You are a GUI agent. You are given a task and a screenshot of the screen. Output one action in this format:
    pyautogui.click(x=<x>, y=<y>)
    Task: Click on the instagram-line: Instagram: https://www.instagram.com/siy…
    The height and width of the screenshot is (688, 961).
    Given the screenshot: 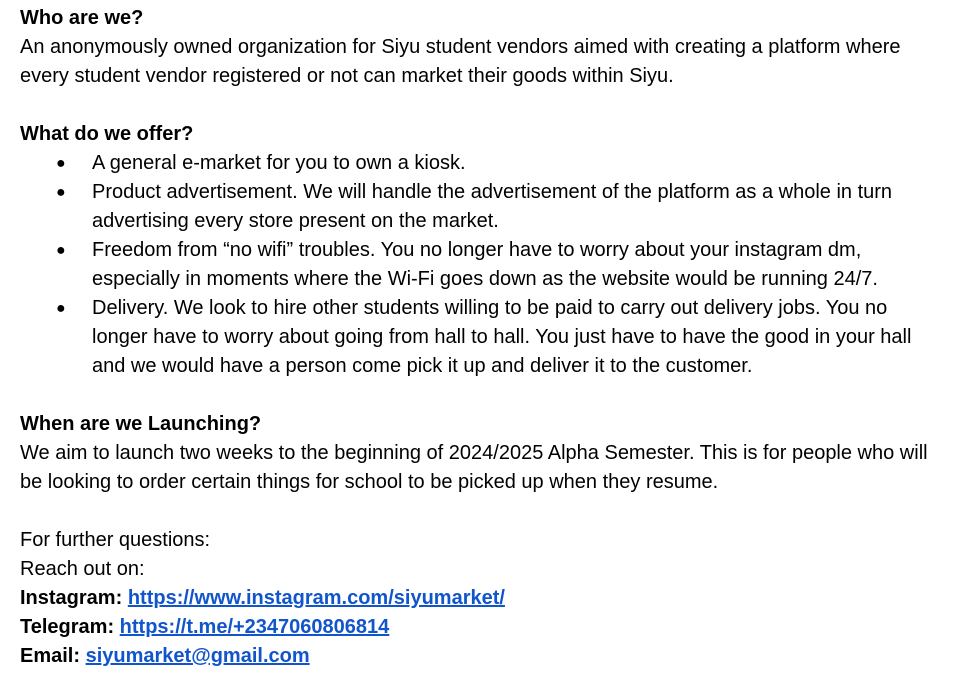 What is the action you would take?
    pyautogui.click(x=480, y=598)
    